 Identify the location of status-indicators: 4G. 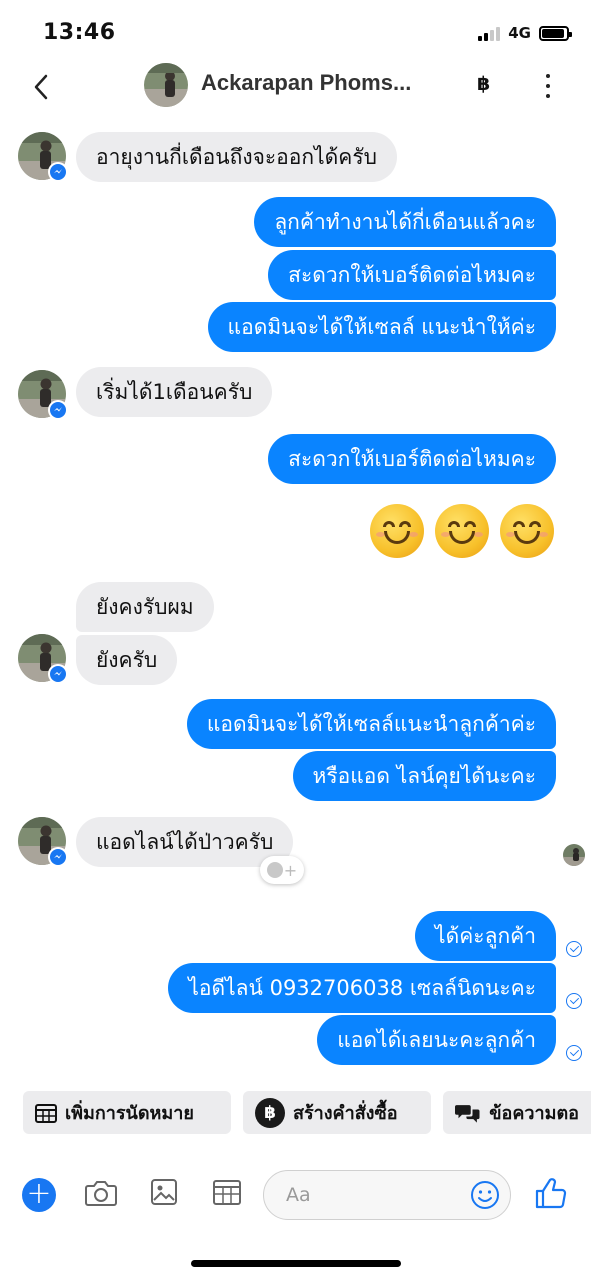
(525, 33).